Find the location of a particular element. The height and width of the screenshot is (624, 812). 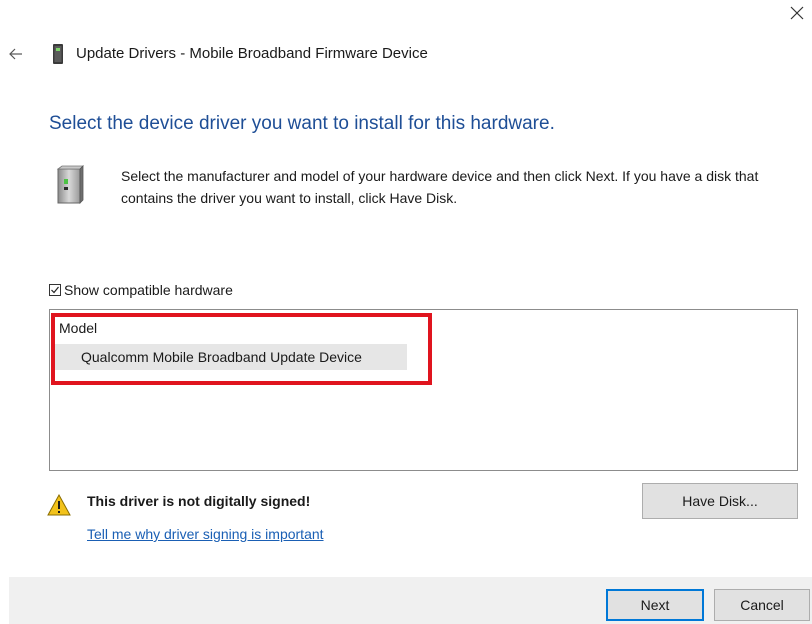

model-list-item: Qualcomm Mobile Broadband Update Device is located at coordinates (230, 357).